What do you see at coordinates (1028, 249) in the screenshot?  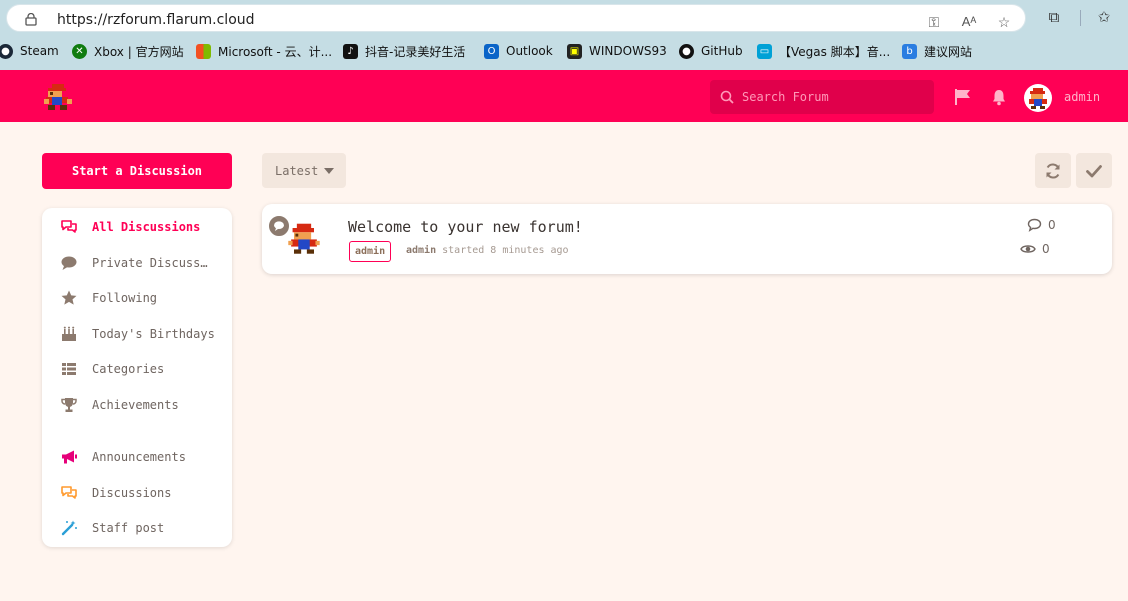 I see `eye-icon` at bounding box center [1028, 249].